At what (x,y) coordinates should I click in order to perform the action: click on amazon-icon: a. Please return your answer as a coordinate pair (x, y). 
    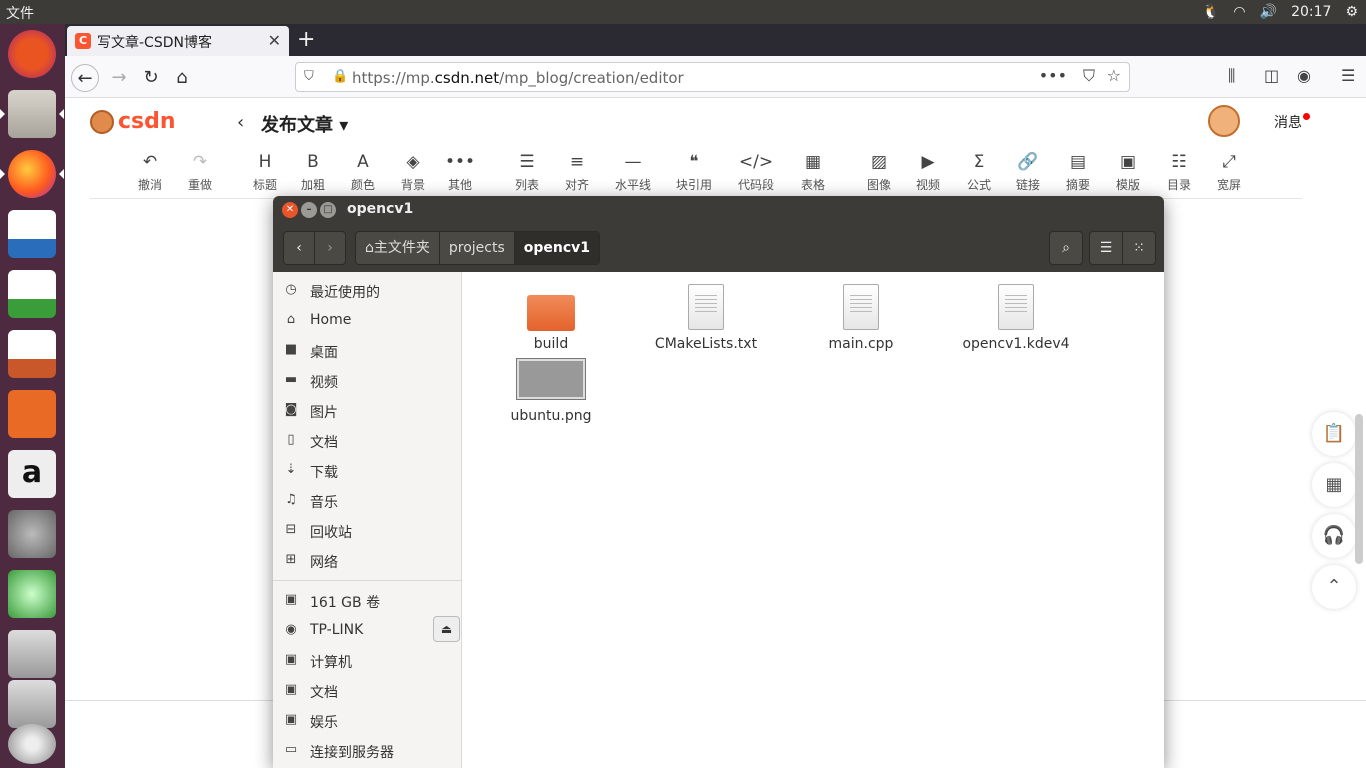
    Looking at the image, I should click on (32, 474).